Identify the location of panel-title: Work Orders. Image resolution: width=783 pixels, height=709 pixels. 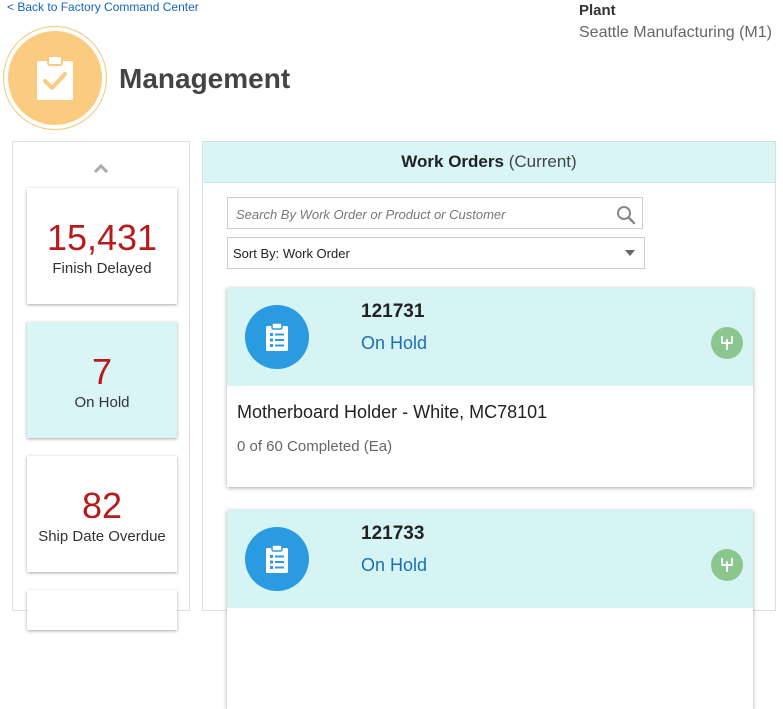
(452, 161).